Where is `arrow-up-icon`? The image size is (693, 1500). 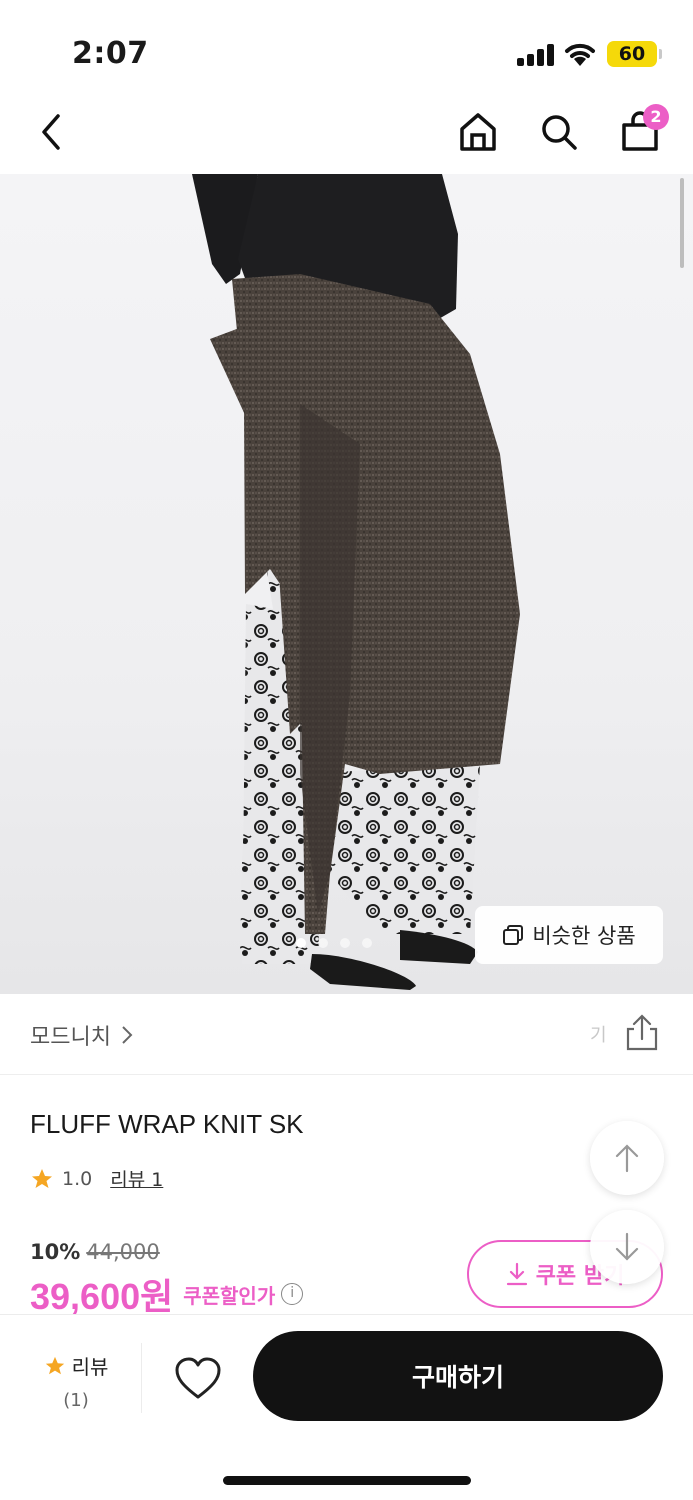
arrow-up-icon is located at coordinates (627, 1158).